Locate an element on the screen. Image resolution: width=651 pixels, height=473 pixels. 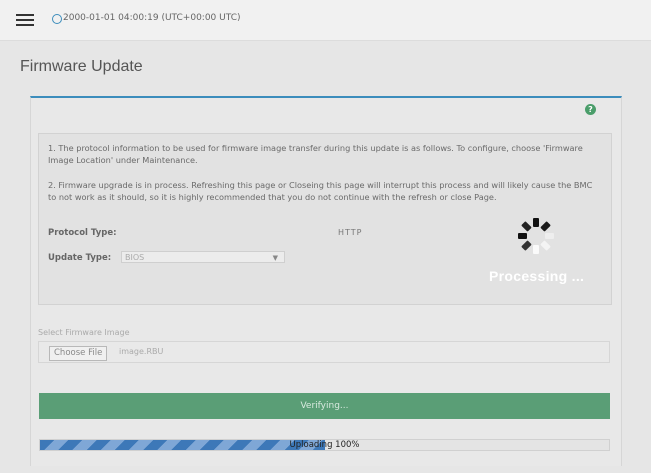
select-firmware-label: Select Firmware Image is located at coordinates (84, 332).